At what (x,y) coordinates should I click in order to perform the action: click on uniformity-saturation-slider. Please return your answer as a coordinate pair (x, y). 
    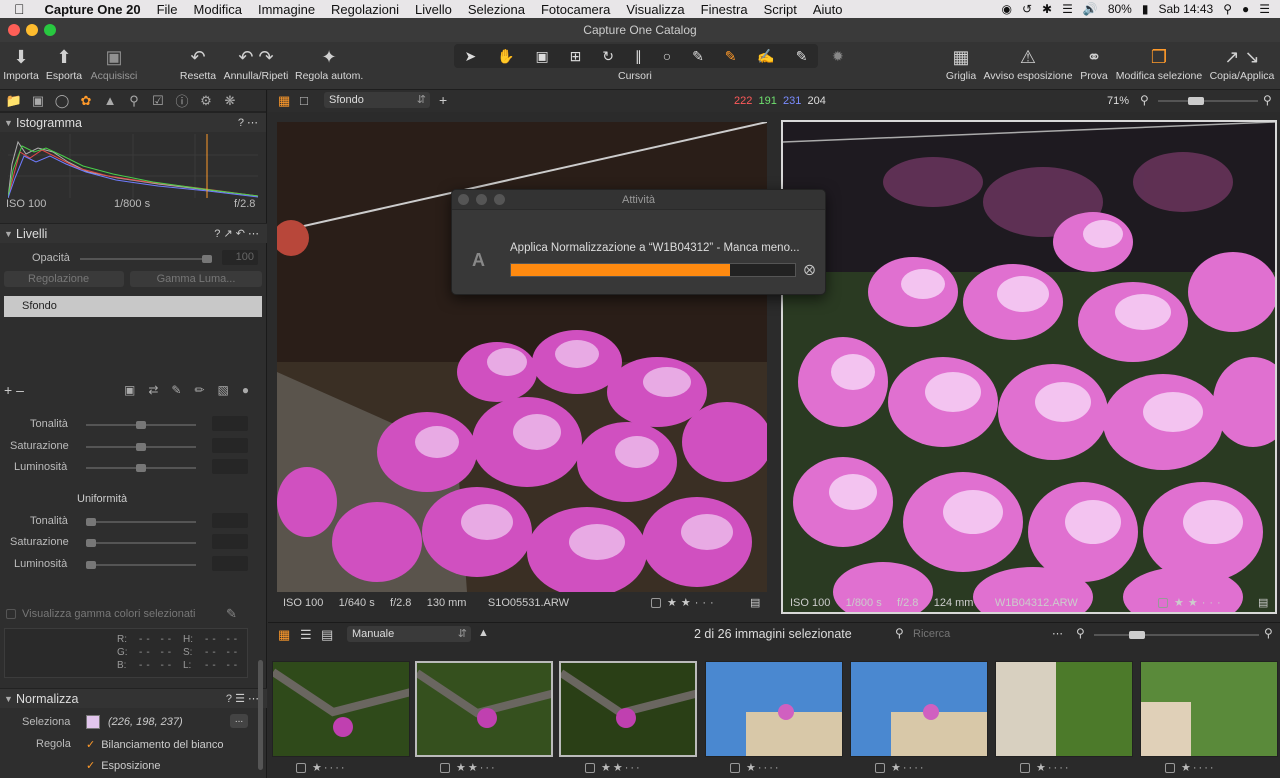
    Looking at the image, I should click on (141, 543).